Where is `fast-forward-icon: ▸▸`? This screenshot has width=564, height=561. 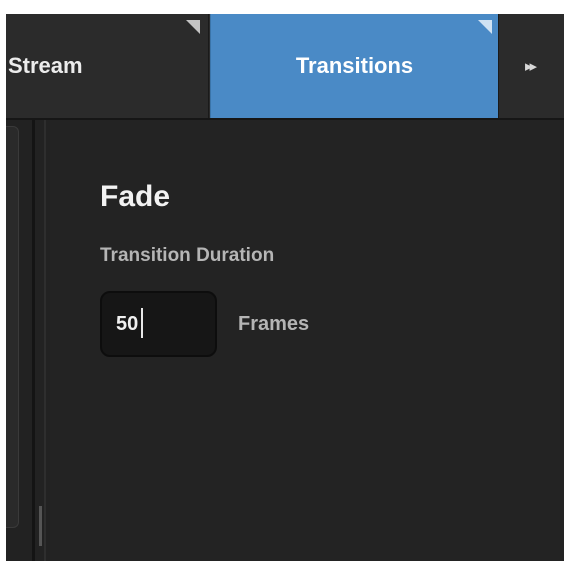 fast-forward-icon: ▸▸ is located at coordinates (530, 66).